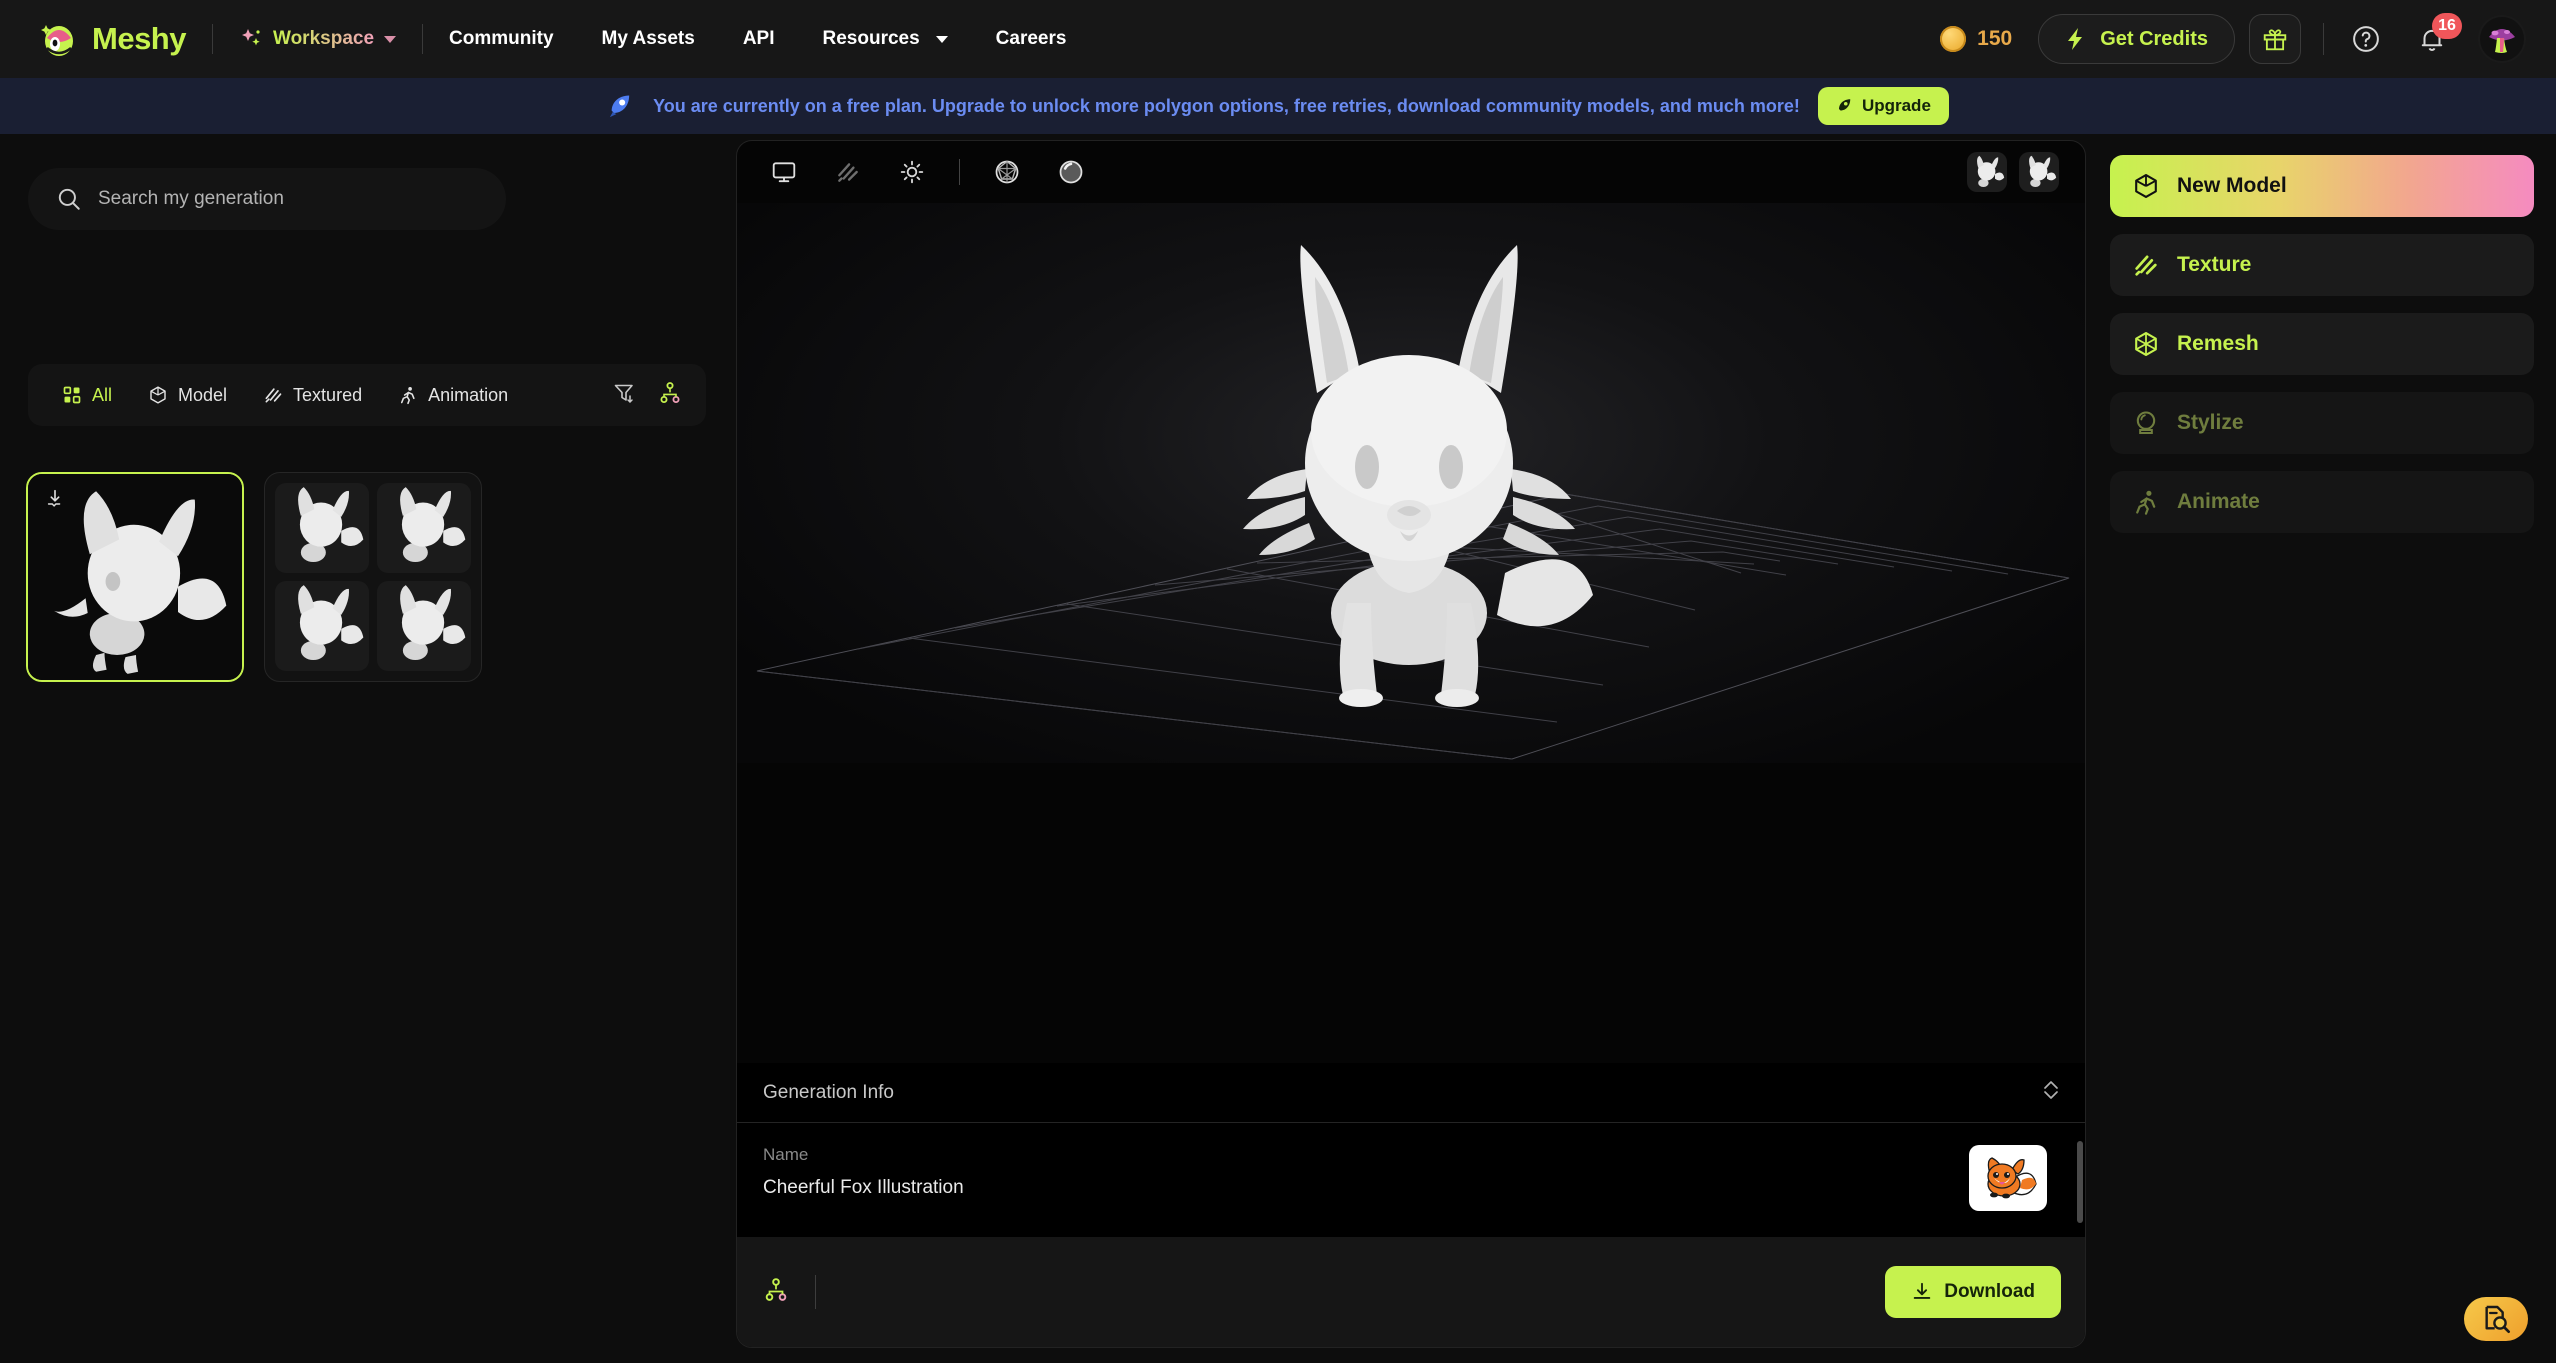  I want to click on nav-item-resources-label: Resources, so click(871, 38).